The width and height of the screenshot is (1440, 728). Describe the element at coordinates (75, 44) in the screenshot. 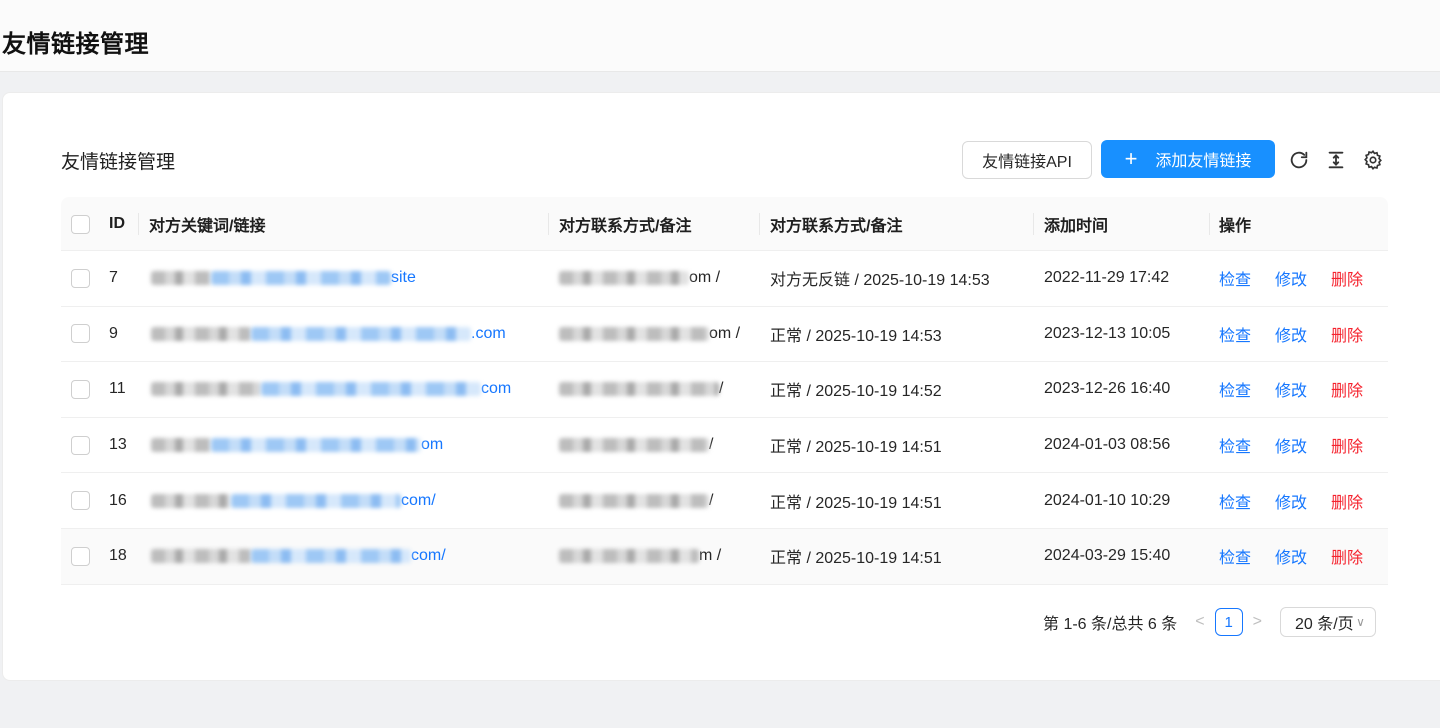

I see `page-title: 友情链接管理` at that location.